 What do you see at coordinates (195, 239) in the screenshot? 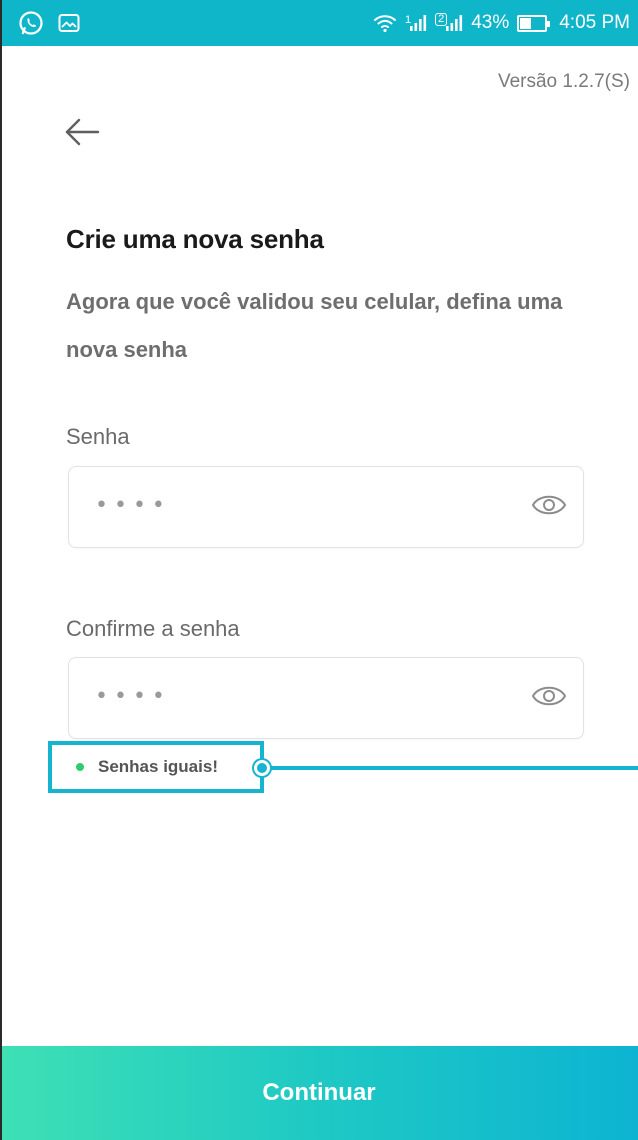
I see `page-title: Crie uma nova senha` at bounding box center [195, 239].